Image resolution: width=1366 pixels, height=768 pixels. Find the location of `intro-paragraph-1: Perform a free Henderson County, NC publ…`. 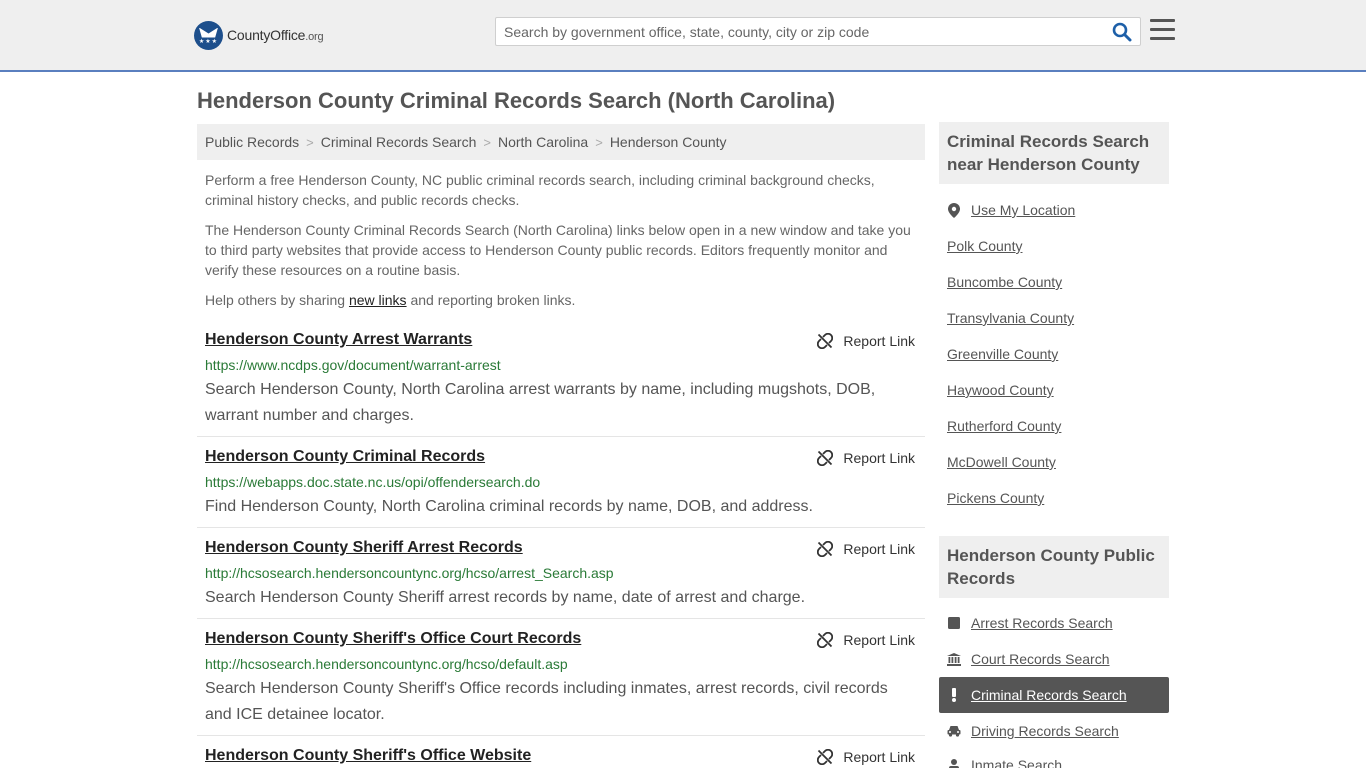

intro-paragraph-1: Perform a free Henderson County, NC publ… is located at coordinates (540, 190).